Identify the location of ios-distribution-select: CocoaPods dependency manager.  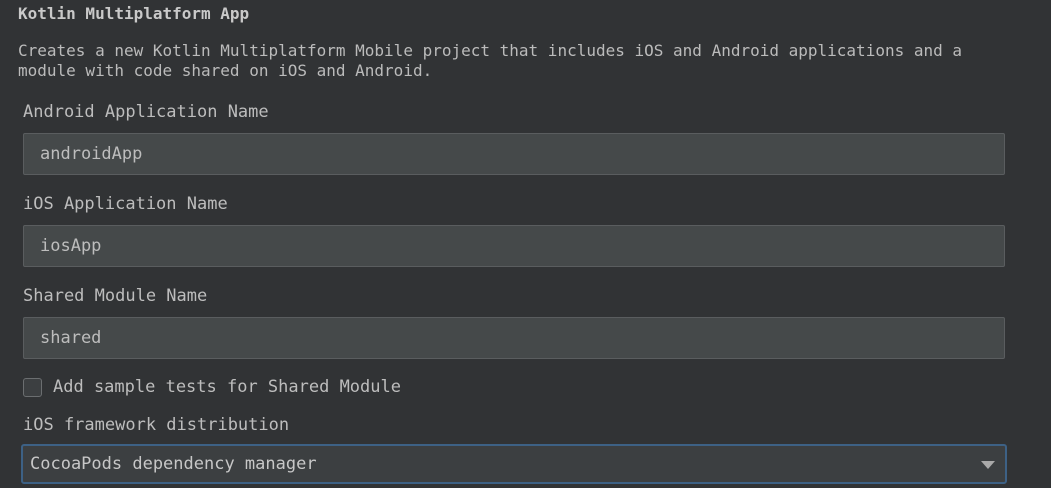
(514, 464).